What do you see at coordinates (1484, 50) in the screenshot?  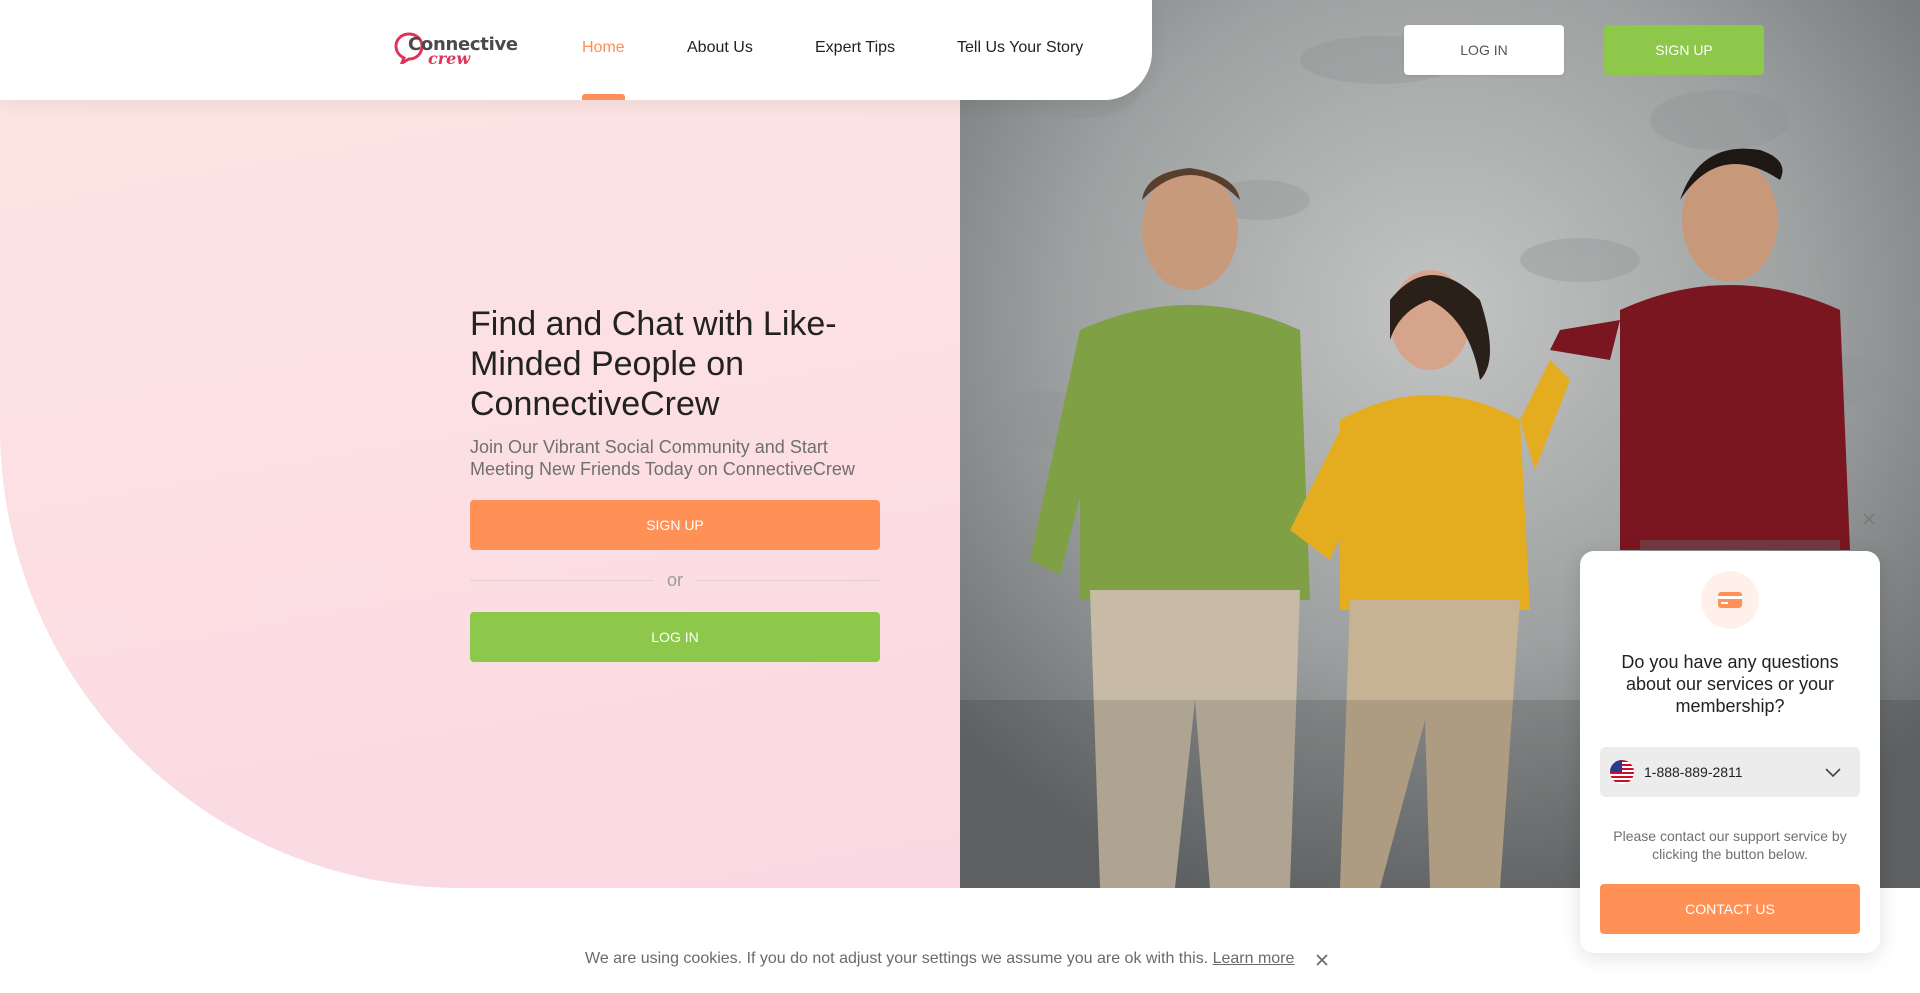 I see `header-login-button: LOG IN` at bounding box center [1484, 50].